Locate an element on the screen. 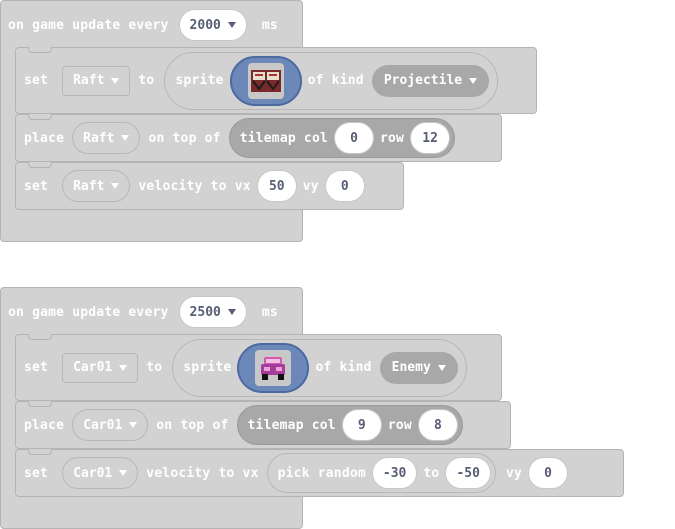 This screenshot has height=529, width=675. raft-sprite-icon is located at coordinates (265, 80).